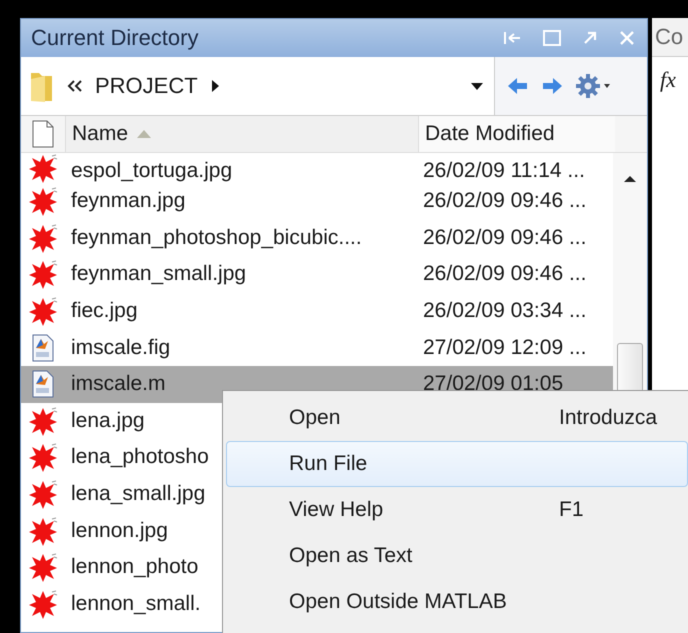  I want to click on file-name: lennon_small., so click(136, 603).